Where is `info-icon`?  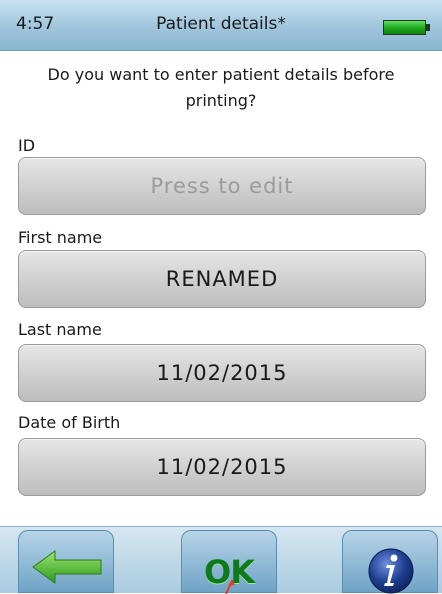
info-icon is located at coordinates (391, 571).